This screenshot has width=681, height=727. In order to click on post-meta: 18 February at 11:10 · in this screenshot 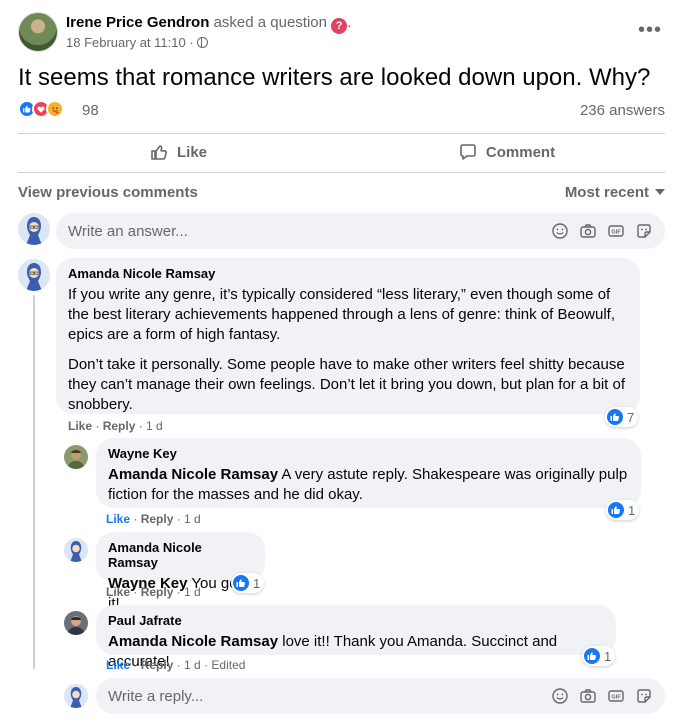, I will do `click(137, 42)`.